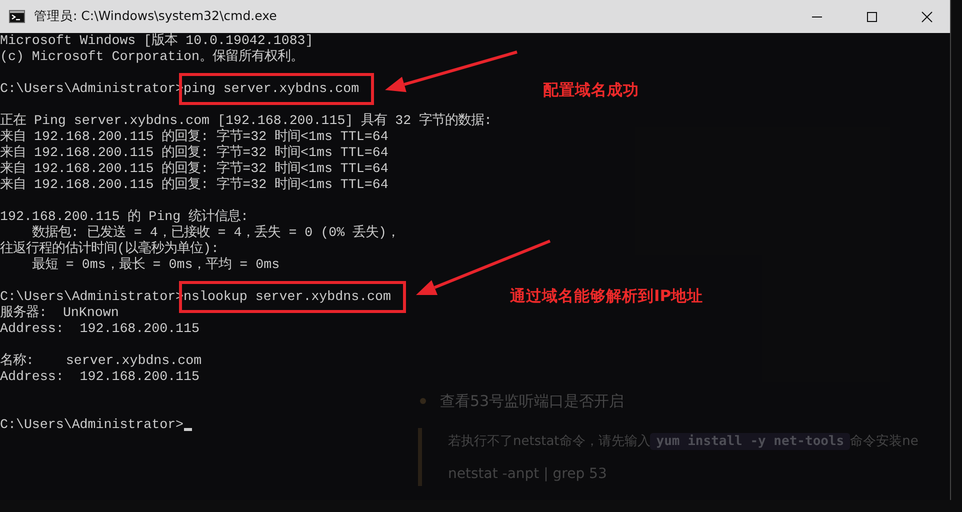 The width and height of the screenshot is (962, 512). I want to click on section-heading: 查看53号监听端口是否开启, so click(532, 401).